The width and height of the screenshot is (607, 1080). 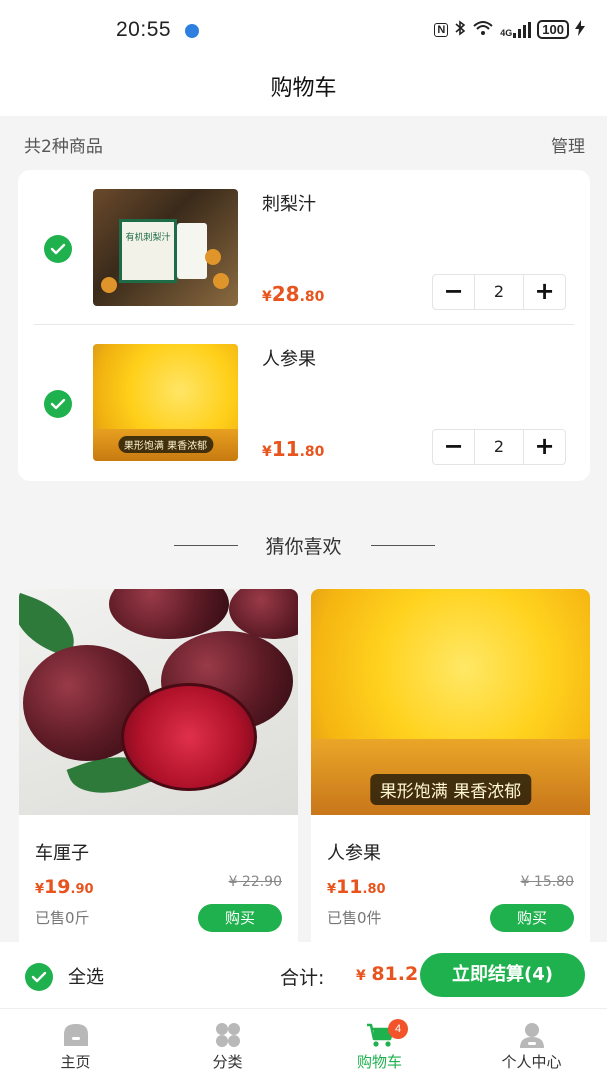 I want to click on select-all-label: 全选, so click(x=86, y=976).